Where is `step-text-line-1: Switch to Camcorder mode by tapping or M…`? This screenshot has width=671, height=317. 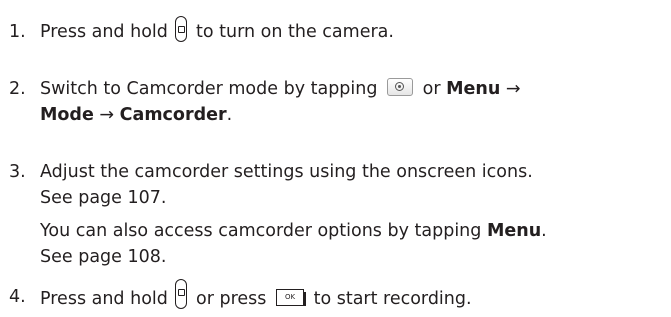 step-text-line-1: Switch to Camcorder mode by tapping or M… is located at coordinates (280, 89).